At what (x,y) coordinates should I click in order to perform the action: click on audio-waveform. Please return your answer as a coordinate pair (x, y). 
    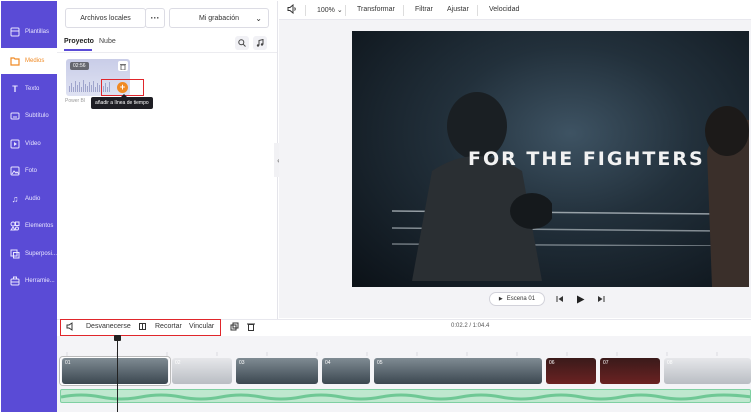
    Looking at the image, I should click on (405, 397).